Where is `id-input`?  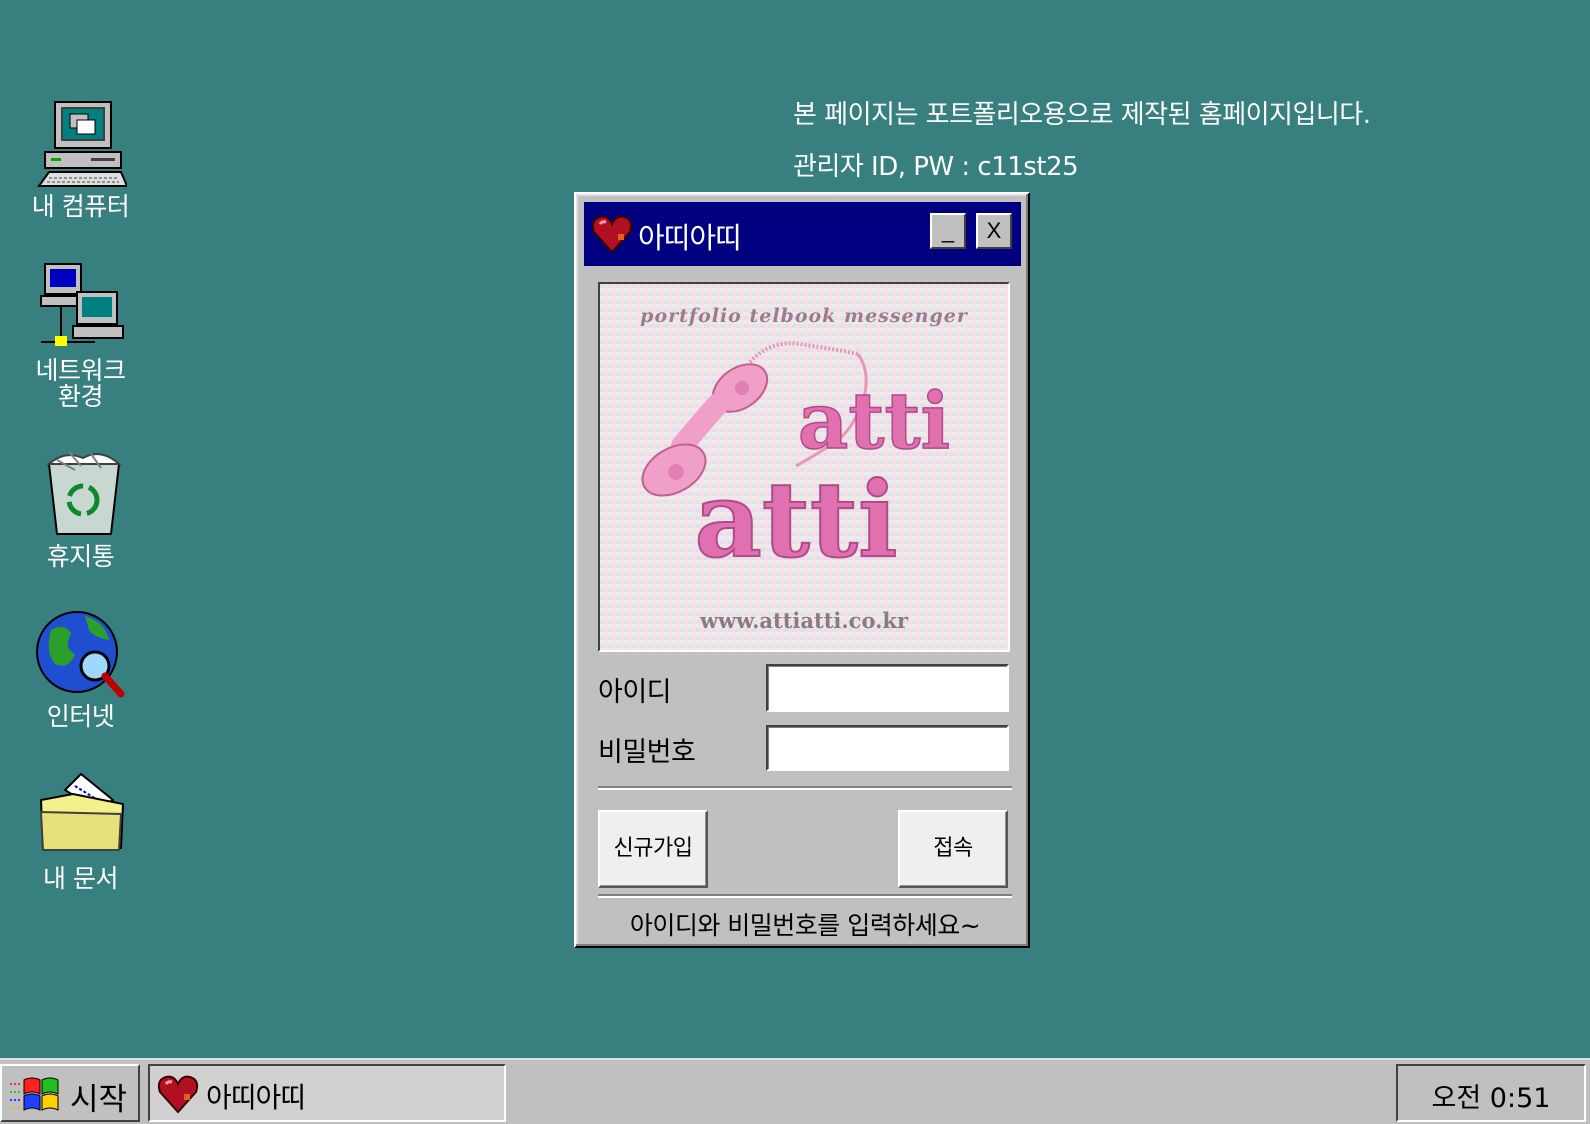
id-input is located at coordinates (887, 688).